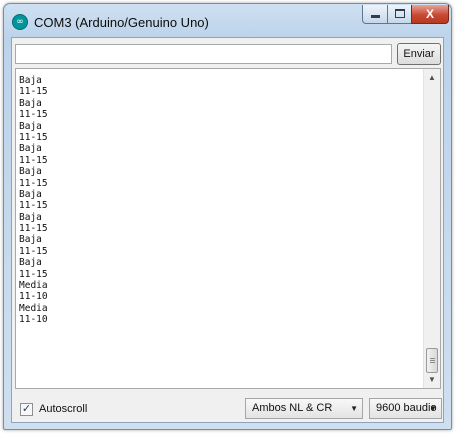  What do you see at coordinates (63, 409) in the screenshot?
I see `autoscroll-label: Autoscroll` at bounding box center [63, 409].